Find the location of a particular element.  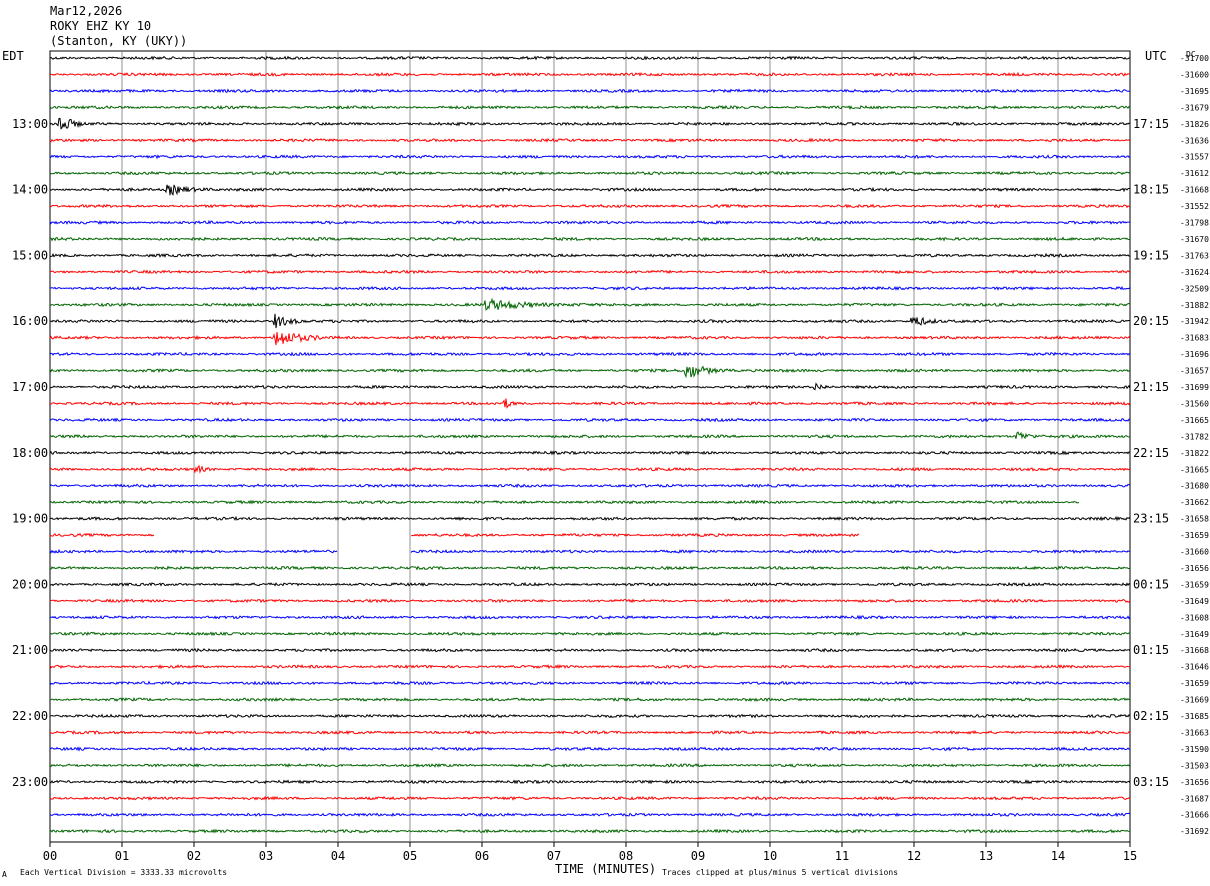

dc-offset-label: -31557 is located at coordinates (1194, 157).